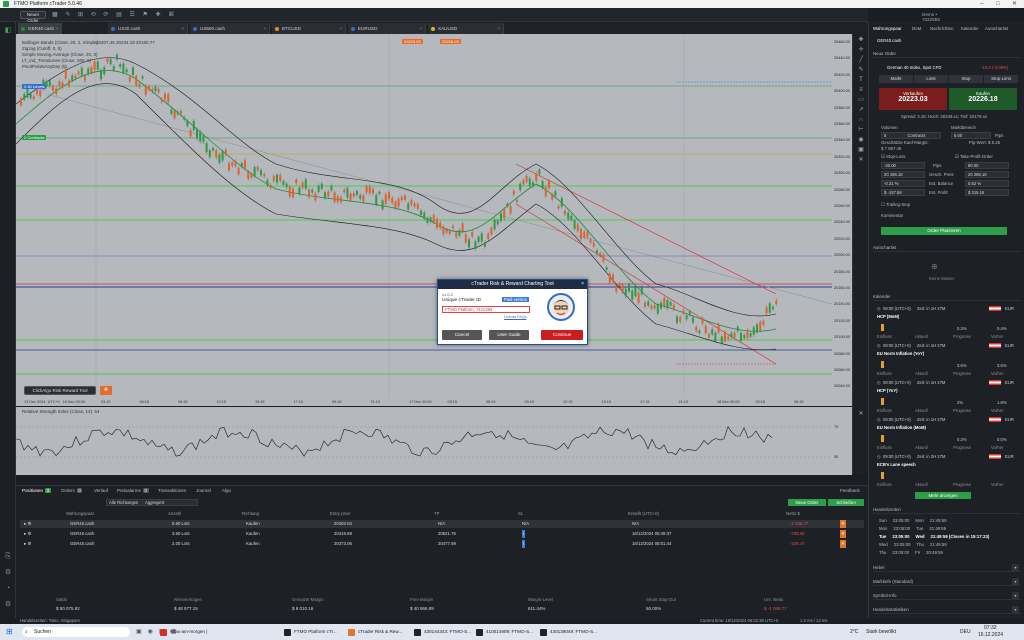  What do you see at coordinates (861, 40) in the screenshot?
I see `zoom-icon: ✚` at bounding box center [861, 40].